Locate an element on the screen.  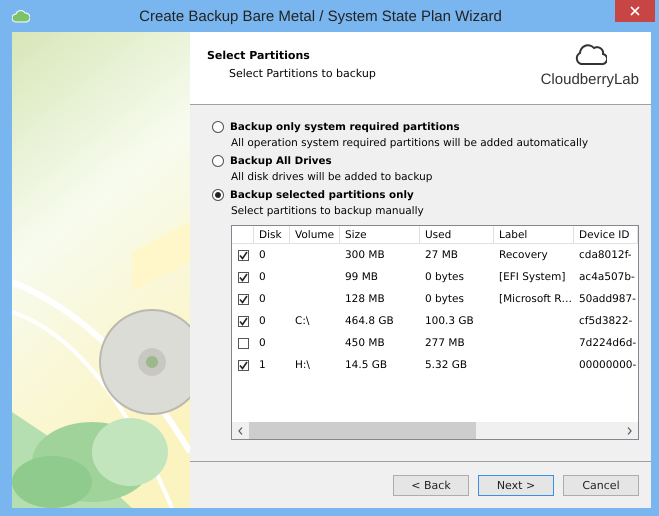
cloud-icon is located at coordinates (21, 16).